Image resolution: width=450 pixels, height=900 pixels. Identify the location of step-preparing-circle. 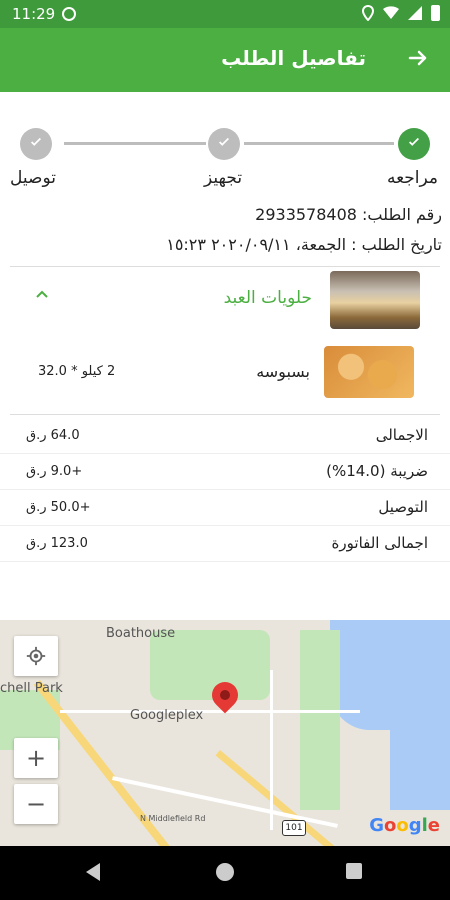
(224, 144).